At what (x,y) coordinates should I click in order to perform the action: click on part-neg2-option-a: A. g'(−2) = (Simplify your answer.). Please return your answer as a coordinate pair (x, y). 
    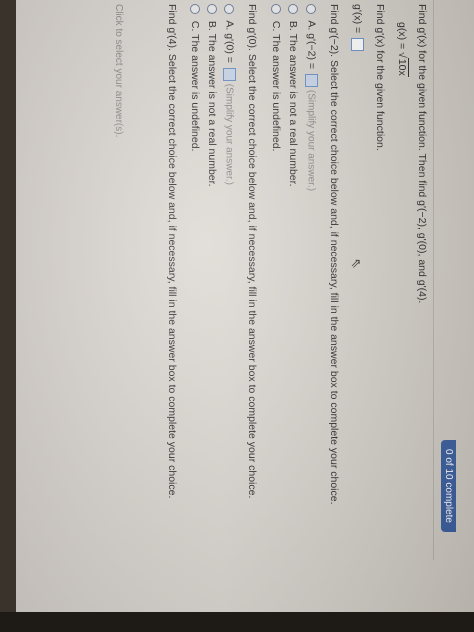
    Looking at the image, I should click on (311, 97).